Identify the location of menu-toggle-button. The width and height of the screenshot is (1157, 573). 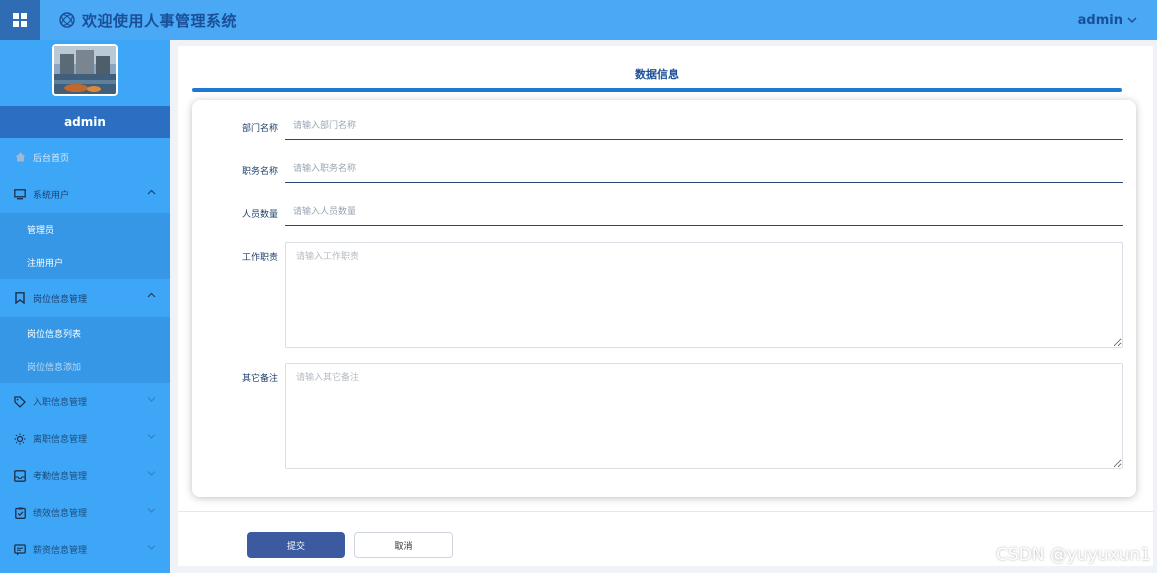
(20, 20).